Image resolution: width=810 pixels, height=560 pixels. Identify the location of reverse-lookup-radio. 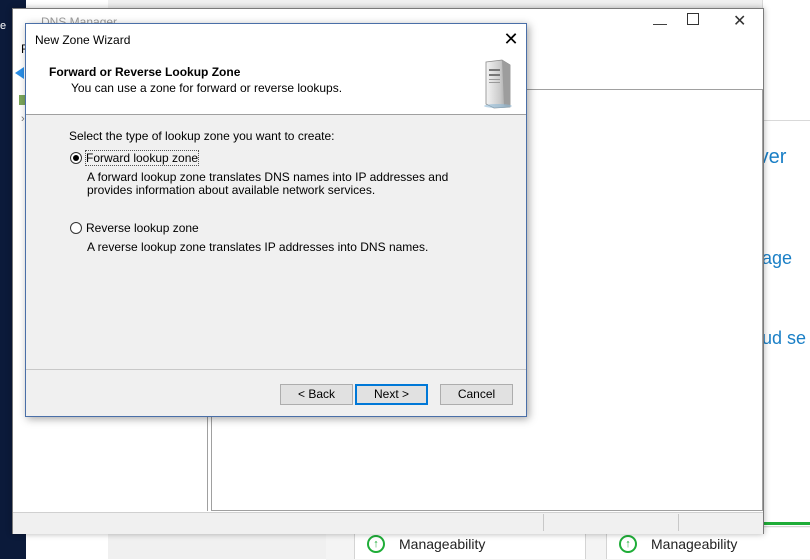
(76, 228).